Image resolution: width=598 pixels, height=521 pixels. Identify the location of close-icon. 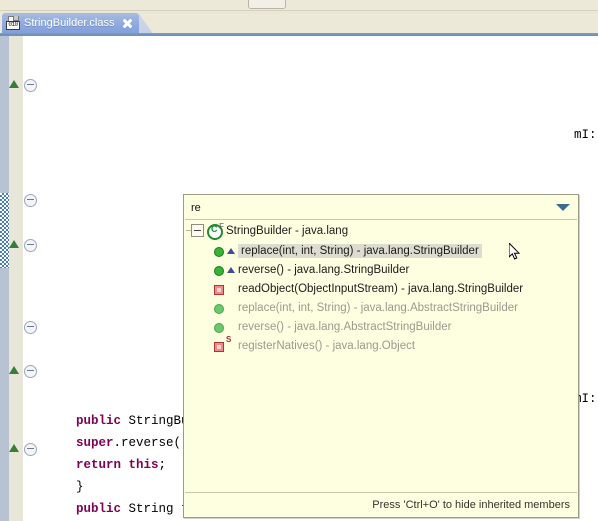
(127, 23).